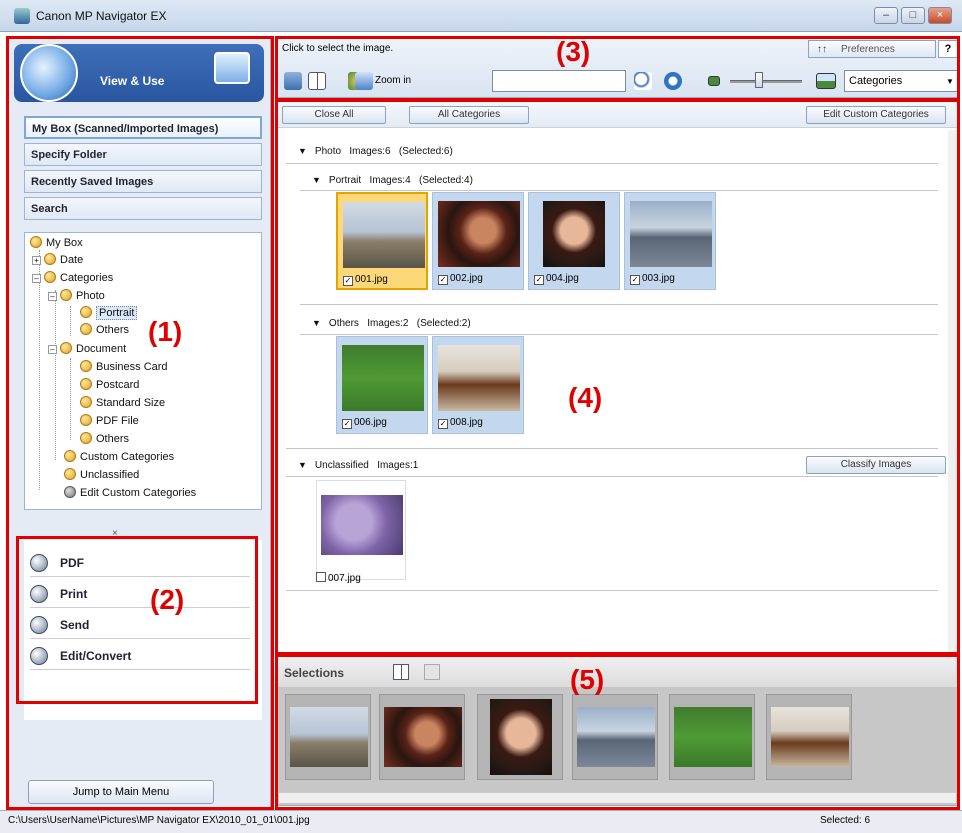  Describe the element at coordinates (36, 260) in the screenshot. I see `expand-icon: +` at that location.